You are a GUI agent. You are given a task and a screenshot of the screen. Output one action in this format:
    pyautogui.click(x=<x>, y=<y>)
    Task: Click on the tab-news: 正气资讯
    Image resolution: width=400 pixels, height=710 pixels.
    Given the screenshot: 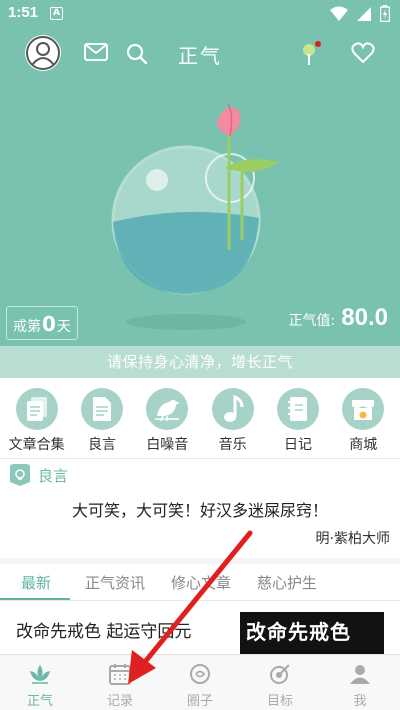 What is the action you would take?
    pyautogui.click(x=115, y=583)
    